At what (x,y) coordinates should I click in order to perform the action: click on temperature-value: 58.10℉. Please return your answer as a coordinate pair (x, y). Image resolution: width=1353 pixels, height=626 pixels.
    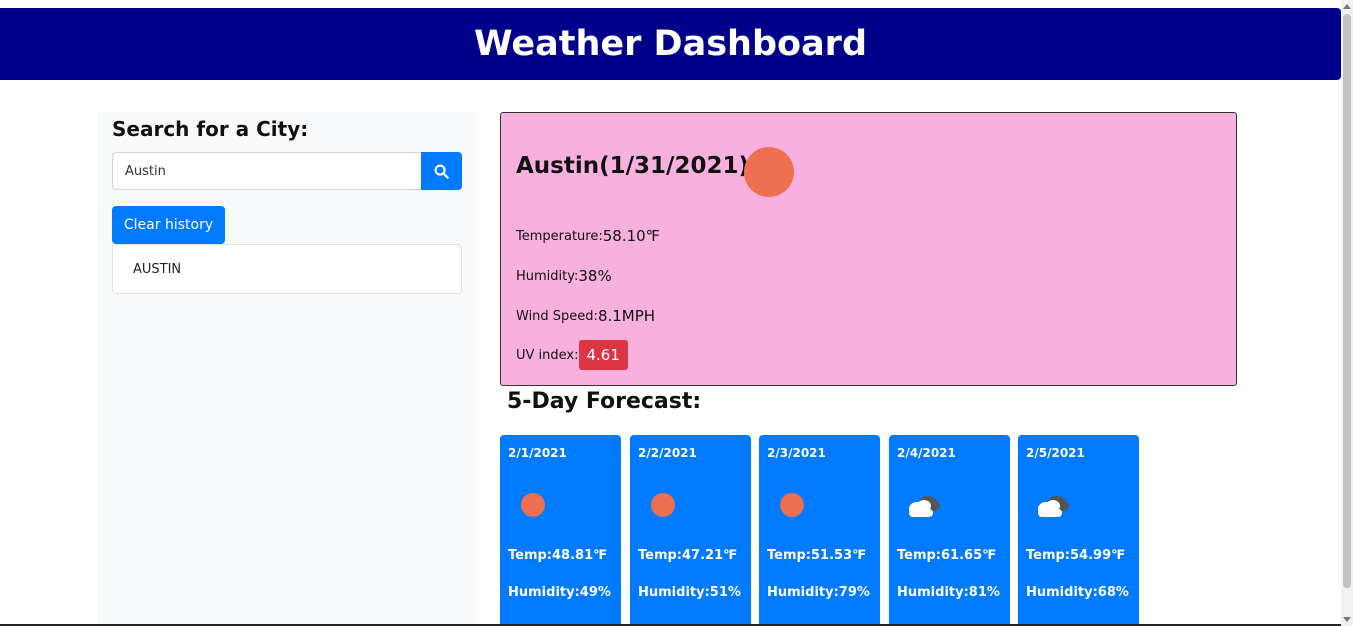
    Looking at the image, I should click on (631, 236).